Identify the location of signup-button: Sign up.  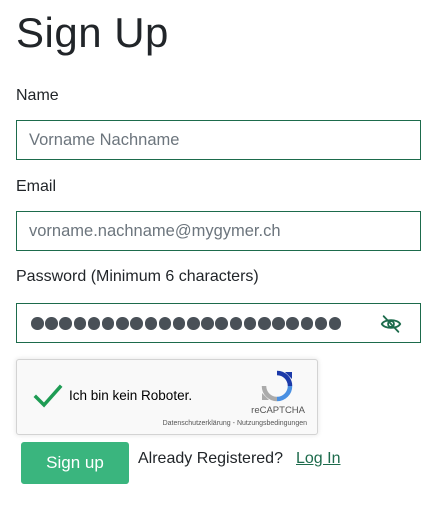
(75, 463).